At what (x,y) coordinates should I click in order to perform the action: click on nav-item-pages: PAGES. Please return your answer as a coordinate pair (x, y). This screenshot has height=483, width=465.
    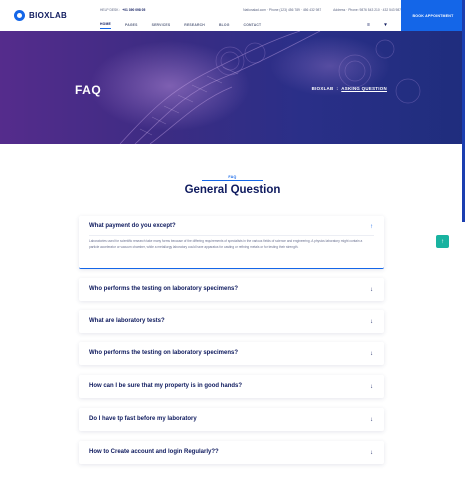
    Looking at the image, I should click on (131, 25).